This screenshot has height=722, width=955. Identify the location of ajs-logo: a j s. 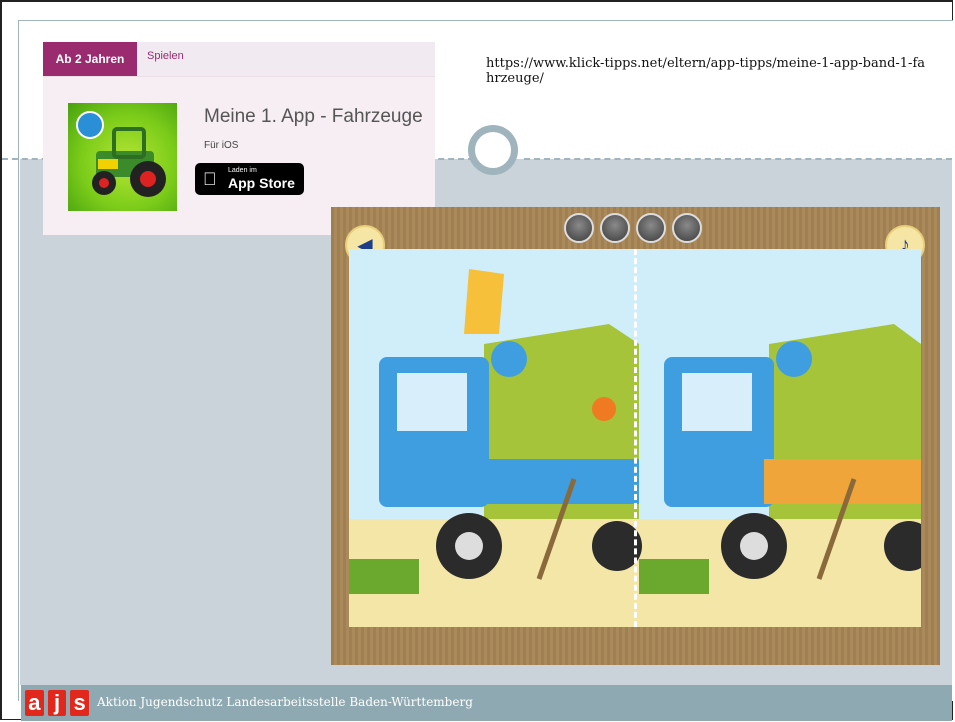
(55, 703).